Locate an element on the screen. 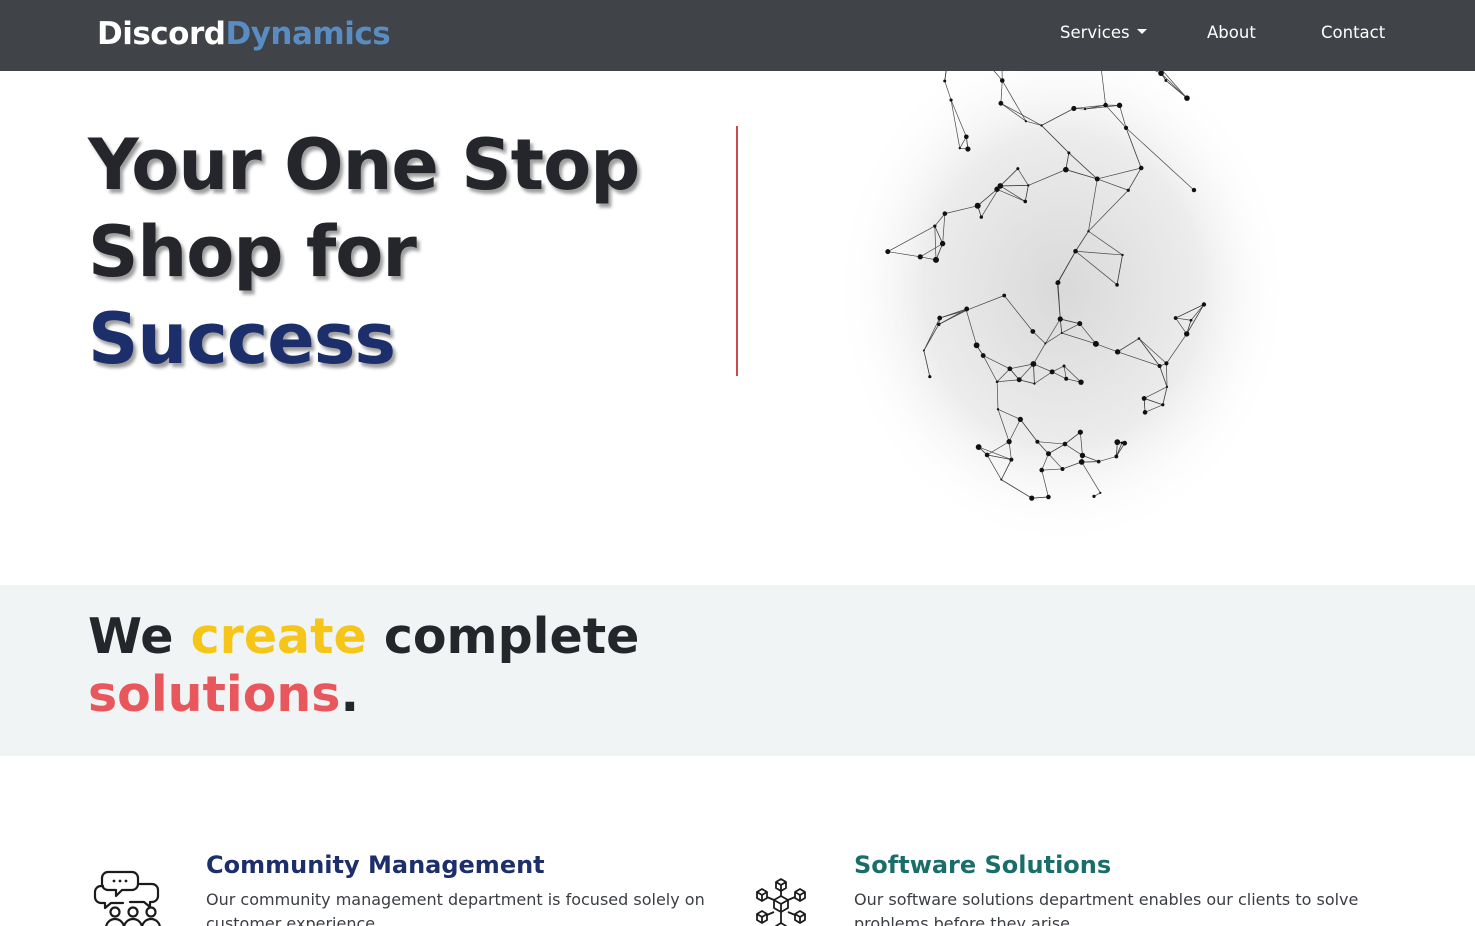 This screenshot has width=1475, height=926. tagline-word-we: We is located at coordinates (131, 636).